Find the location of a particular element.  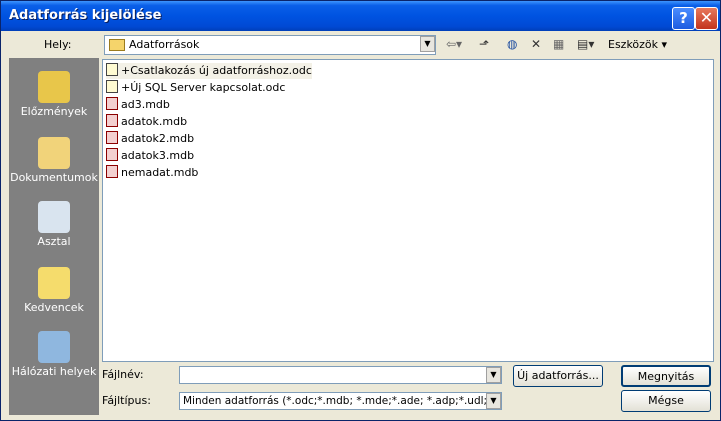

place-desktop: Asztal is located at coordinates (54, 224).